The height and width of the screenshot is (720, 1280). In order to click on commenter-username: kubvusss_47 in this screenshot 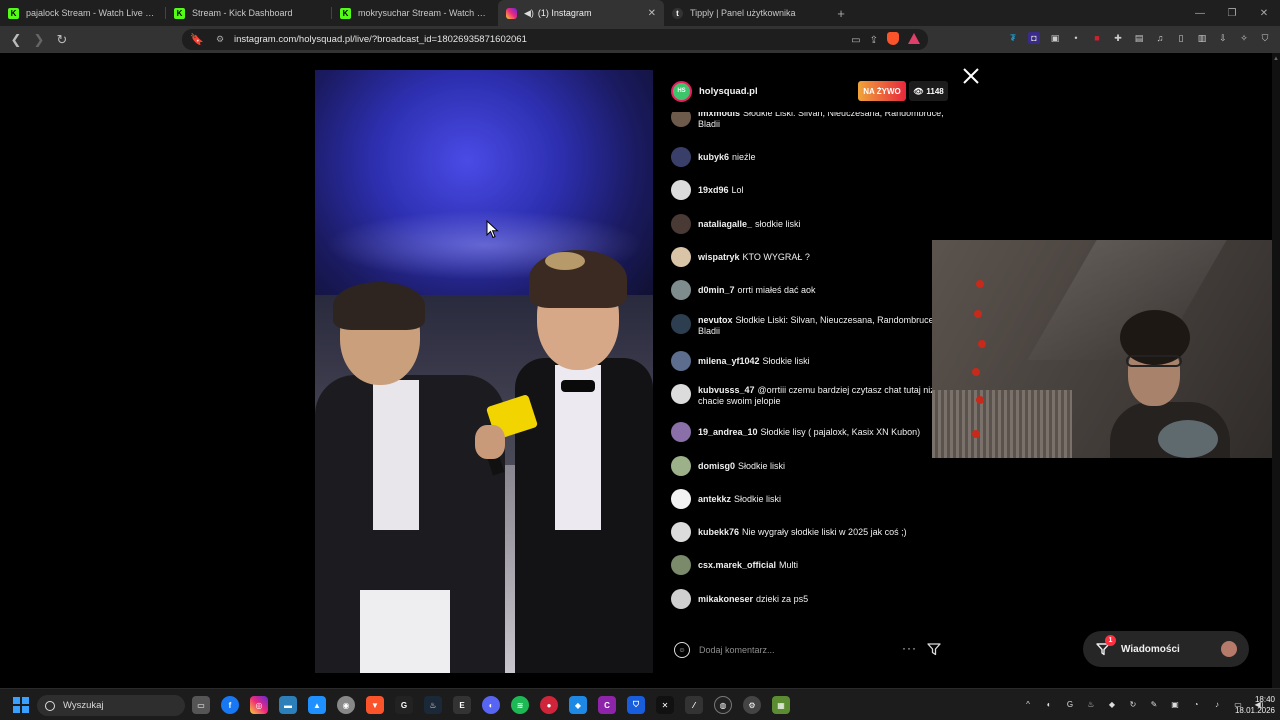, I will do `click(726, 390)`.